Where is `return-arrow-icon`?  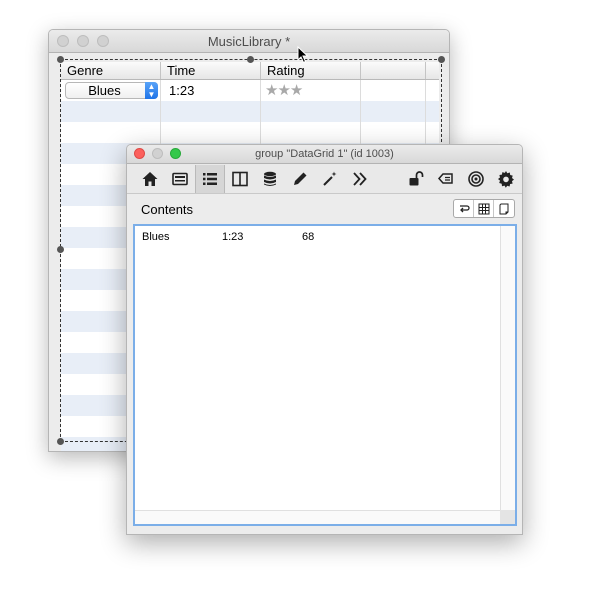 return-arrow-icon is located at coordinates (464, 208).